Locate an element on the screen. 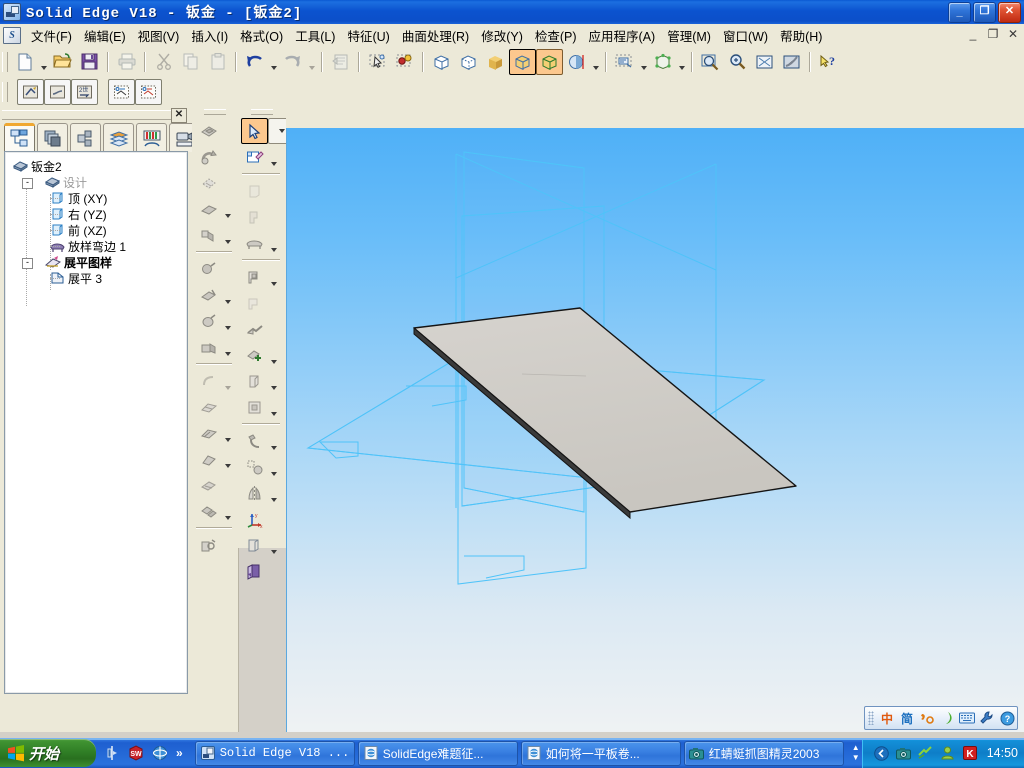 The height and width of the screenshot is (768, 1024). minimize-button: _ is located at coordinates (959, 12).